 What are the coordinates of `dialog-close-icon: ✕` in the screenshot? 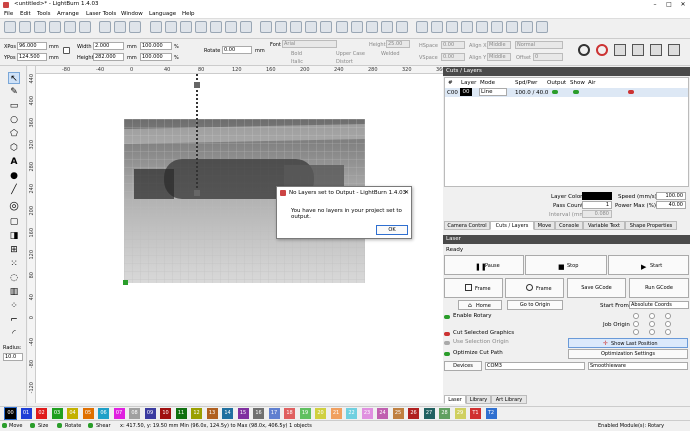 It's located at (406, 192).